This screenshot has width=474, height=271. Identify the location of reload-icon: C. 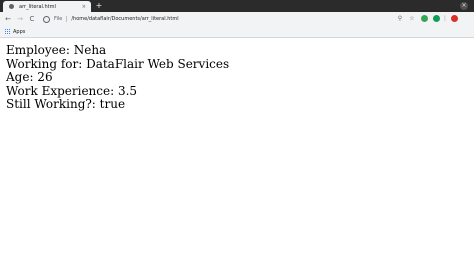
(32, 19).